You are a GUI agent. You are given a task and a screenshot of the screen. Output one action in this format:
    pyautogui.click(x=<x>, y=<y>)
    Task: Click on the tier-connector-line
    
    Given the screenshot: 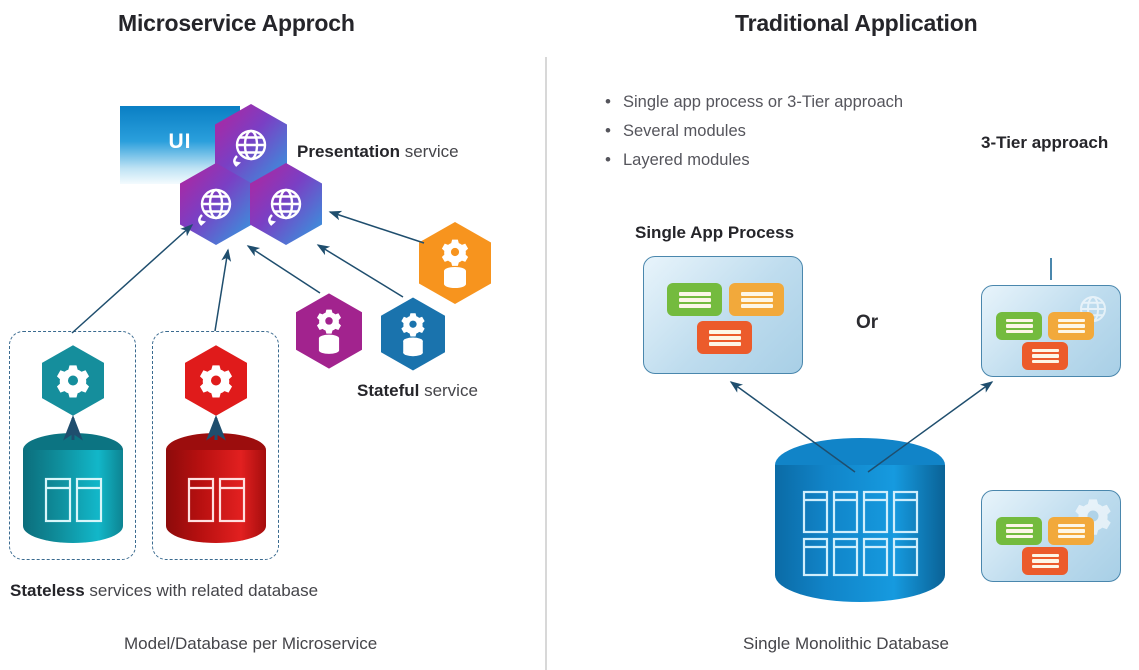 What is the action you would take?
    pyautogui.click(x=1051, y=269)
    